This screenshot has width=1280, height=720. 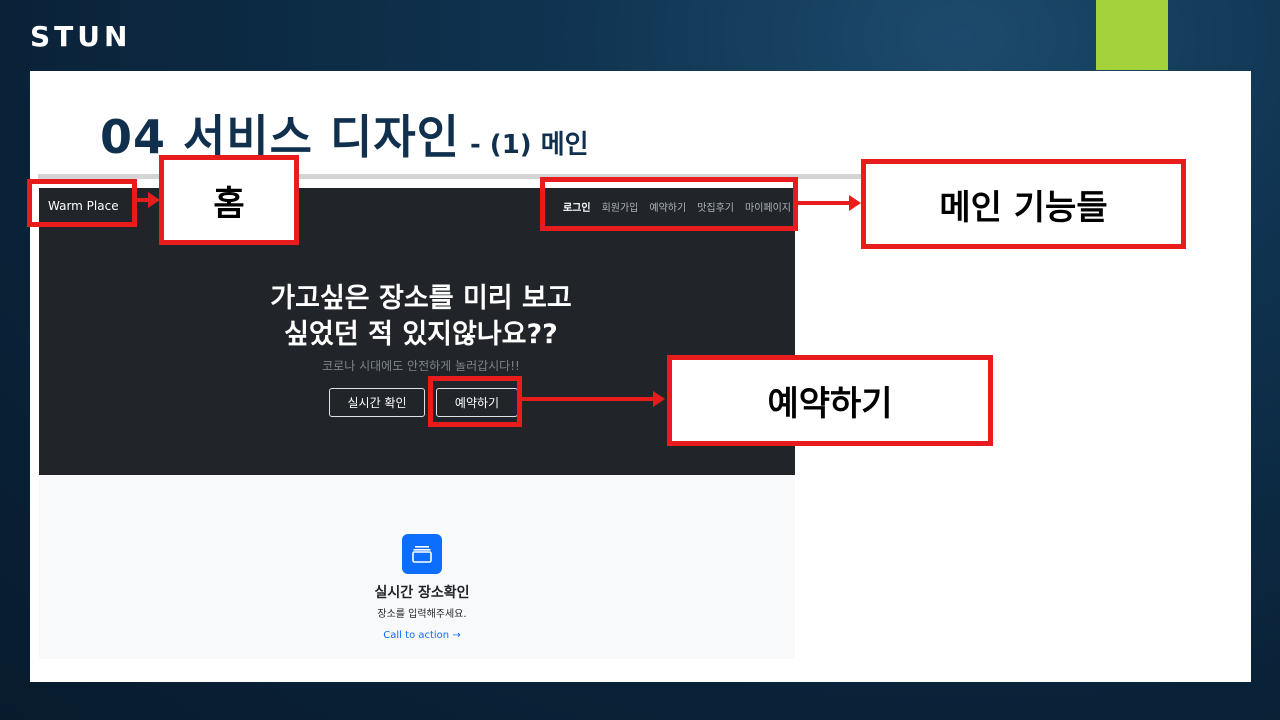 What do you see at coordinates (422, 593) in the screenshot?
I see `feature-title: 실시간 장소확인` at bounding box center [422, 593].